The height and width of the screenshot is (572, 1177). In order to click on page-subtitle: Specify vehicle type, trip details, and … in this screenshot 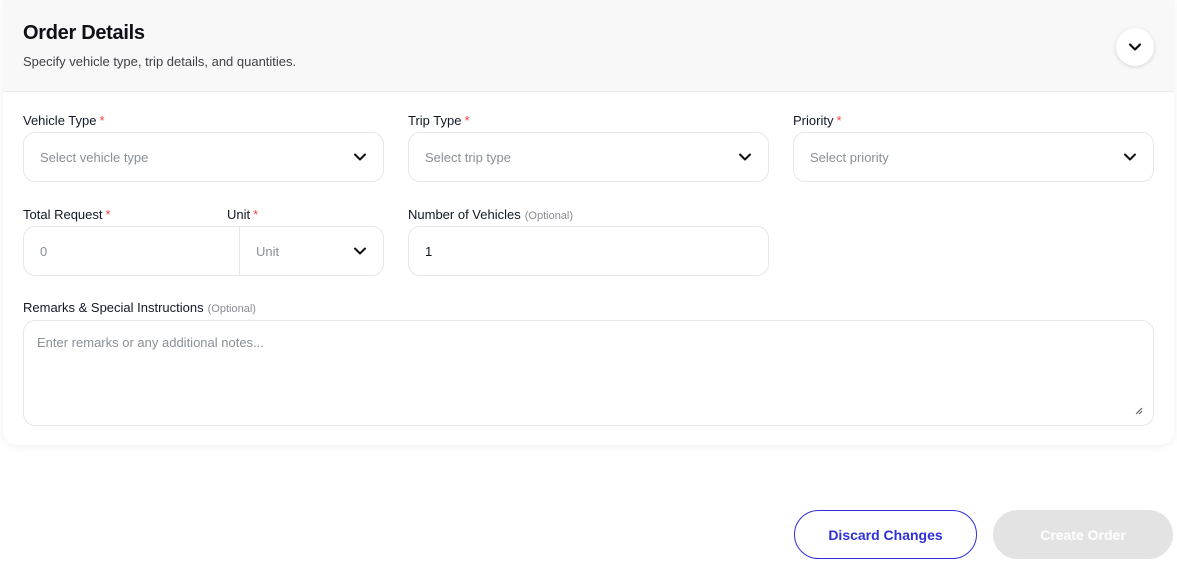, I will do `click(160, 61)`.